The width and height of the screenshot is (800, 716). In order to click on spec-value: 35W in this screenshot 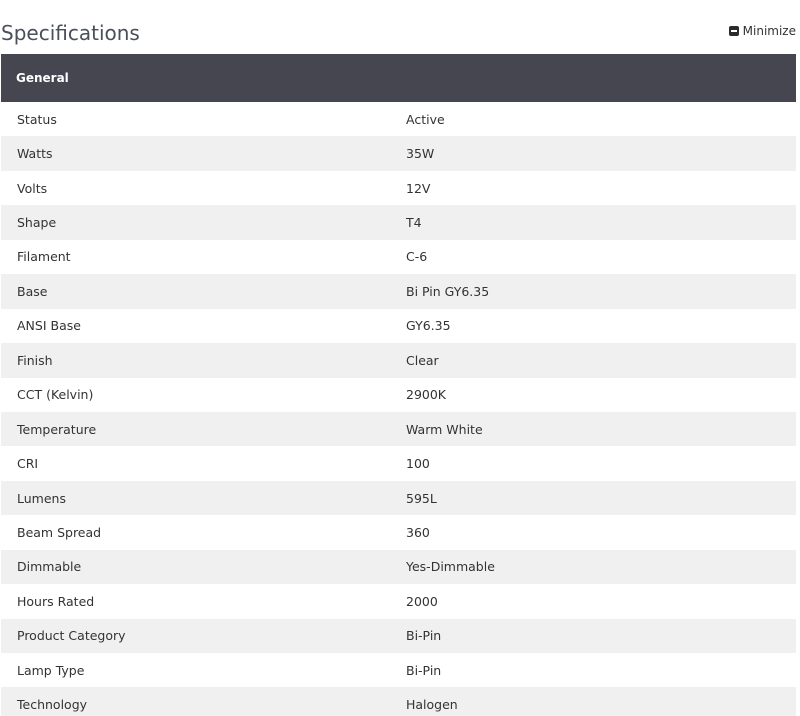, I will do `click(420, 154)`.